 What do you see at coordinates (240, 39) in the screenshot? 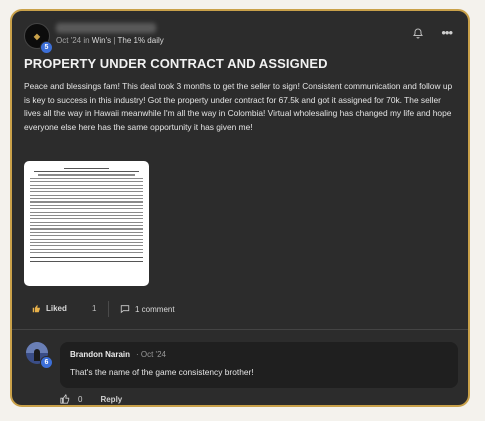
I see `post-header: ◆ 5 Oct '24 in Win's | The 1% daily •••` at bounding box center [240, 39].